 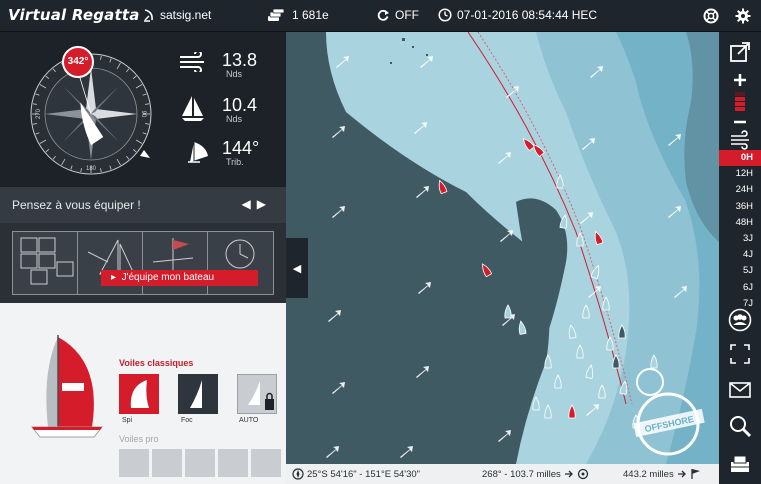 I want to click on sail-spi-button, so click(x=139, y=394).